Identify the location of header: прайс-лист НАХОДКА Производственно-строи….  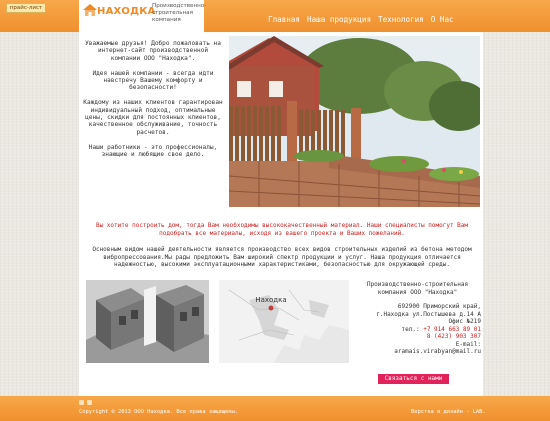
(275, 16).